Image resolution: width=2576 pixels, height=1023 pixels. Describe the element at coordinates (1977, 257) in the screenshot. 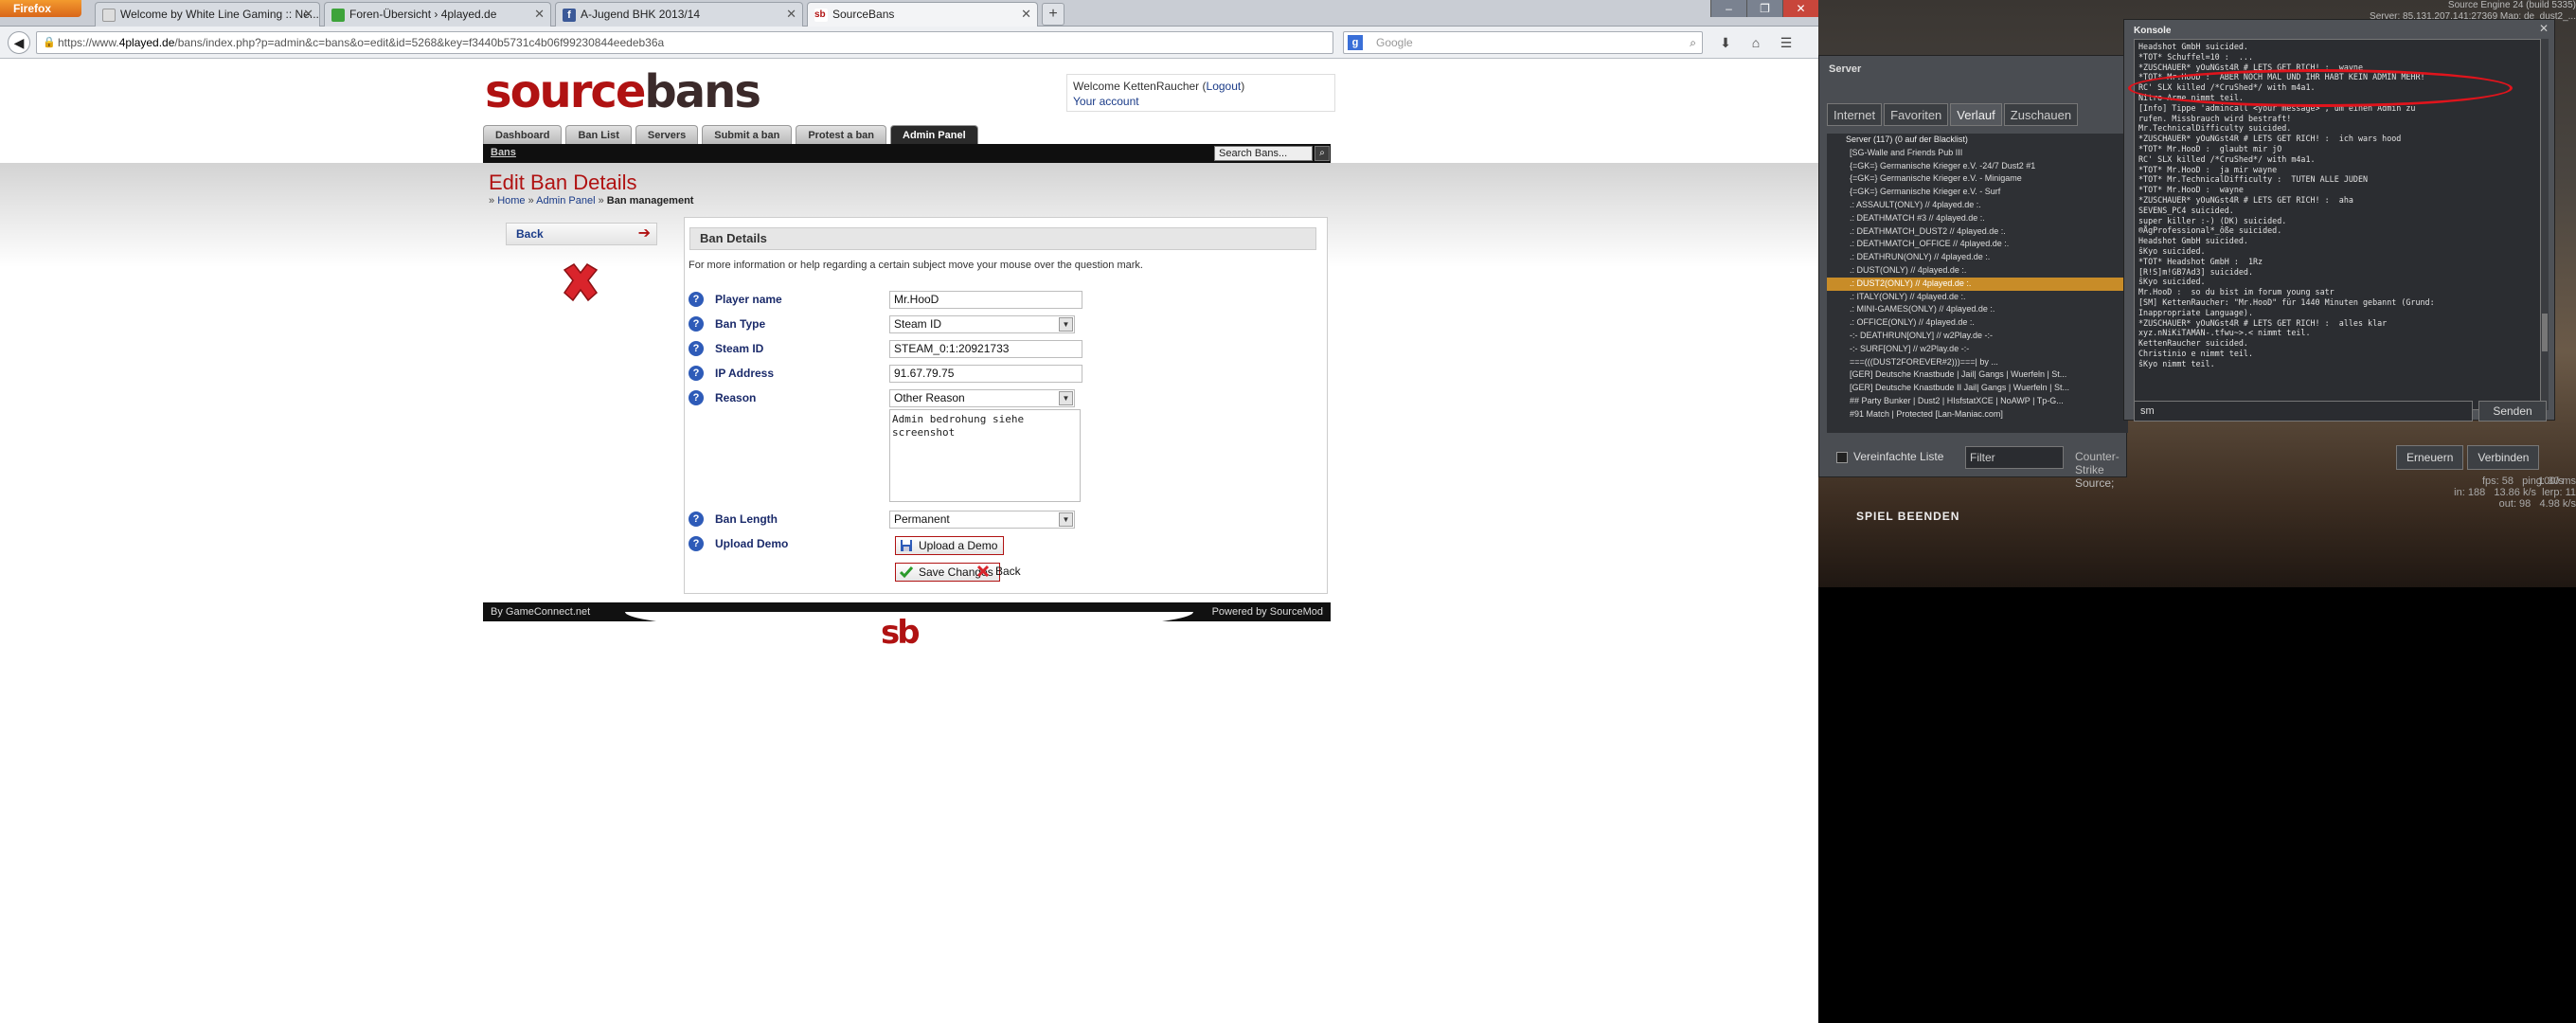

I see `server-row: .: DEATHRUN(ONLY) // 4played.de :.` at that location.